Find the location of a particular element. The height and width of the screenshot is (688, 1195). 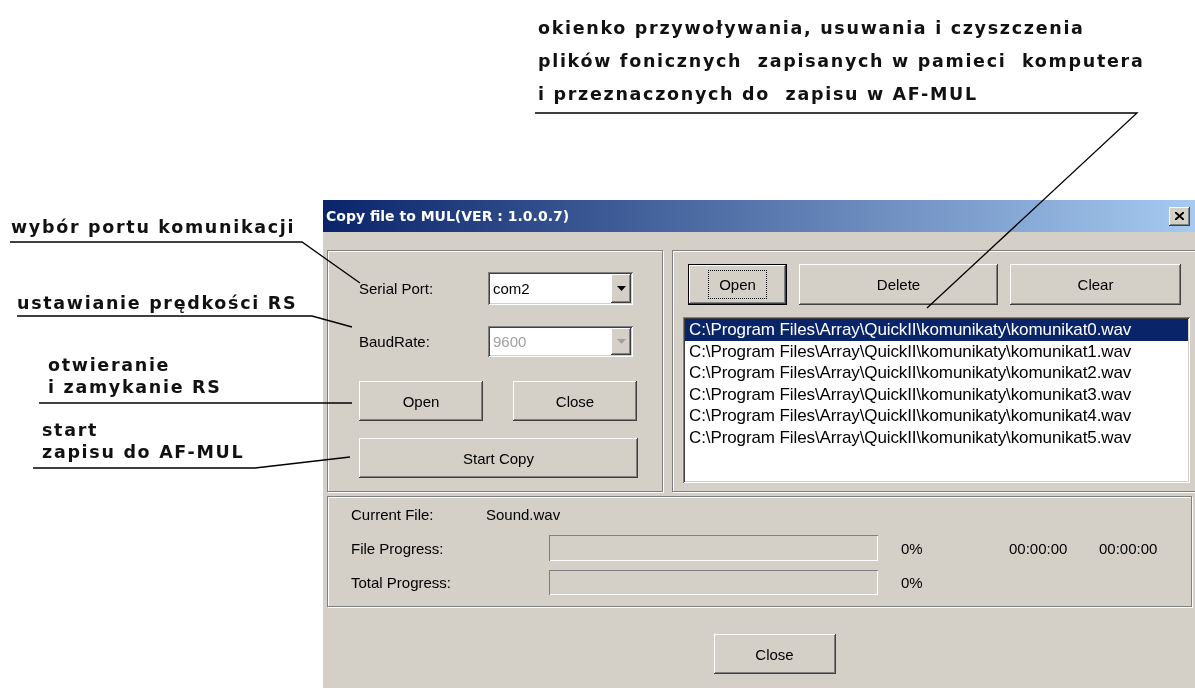

close-button is located at coordinates (1179, 216).